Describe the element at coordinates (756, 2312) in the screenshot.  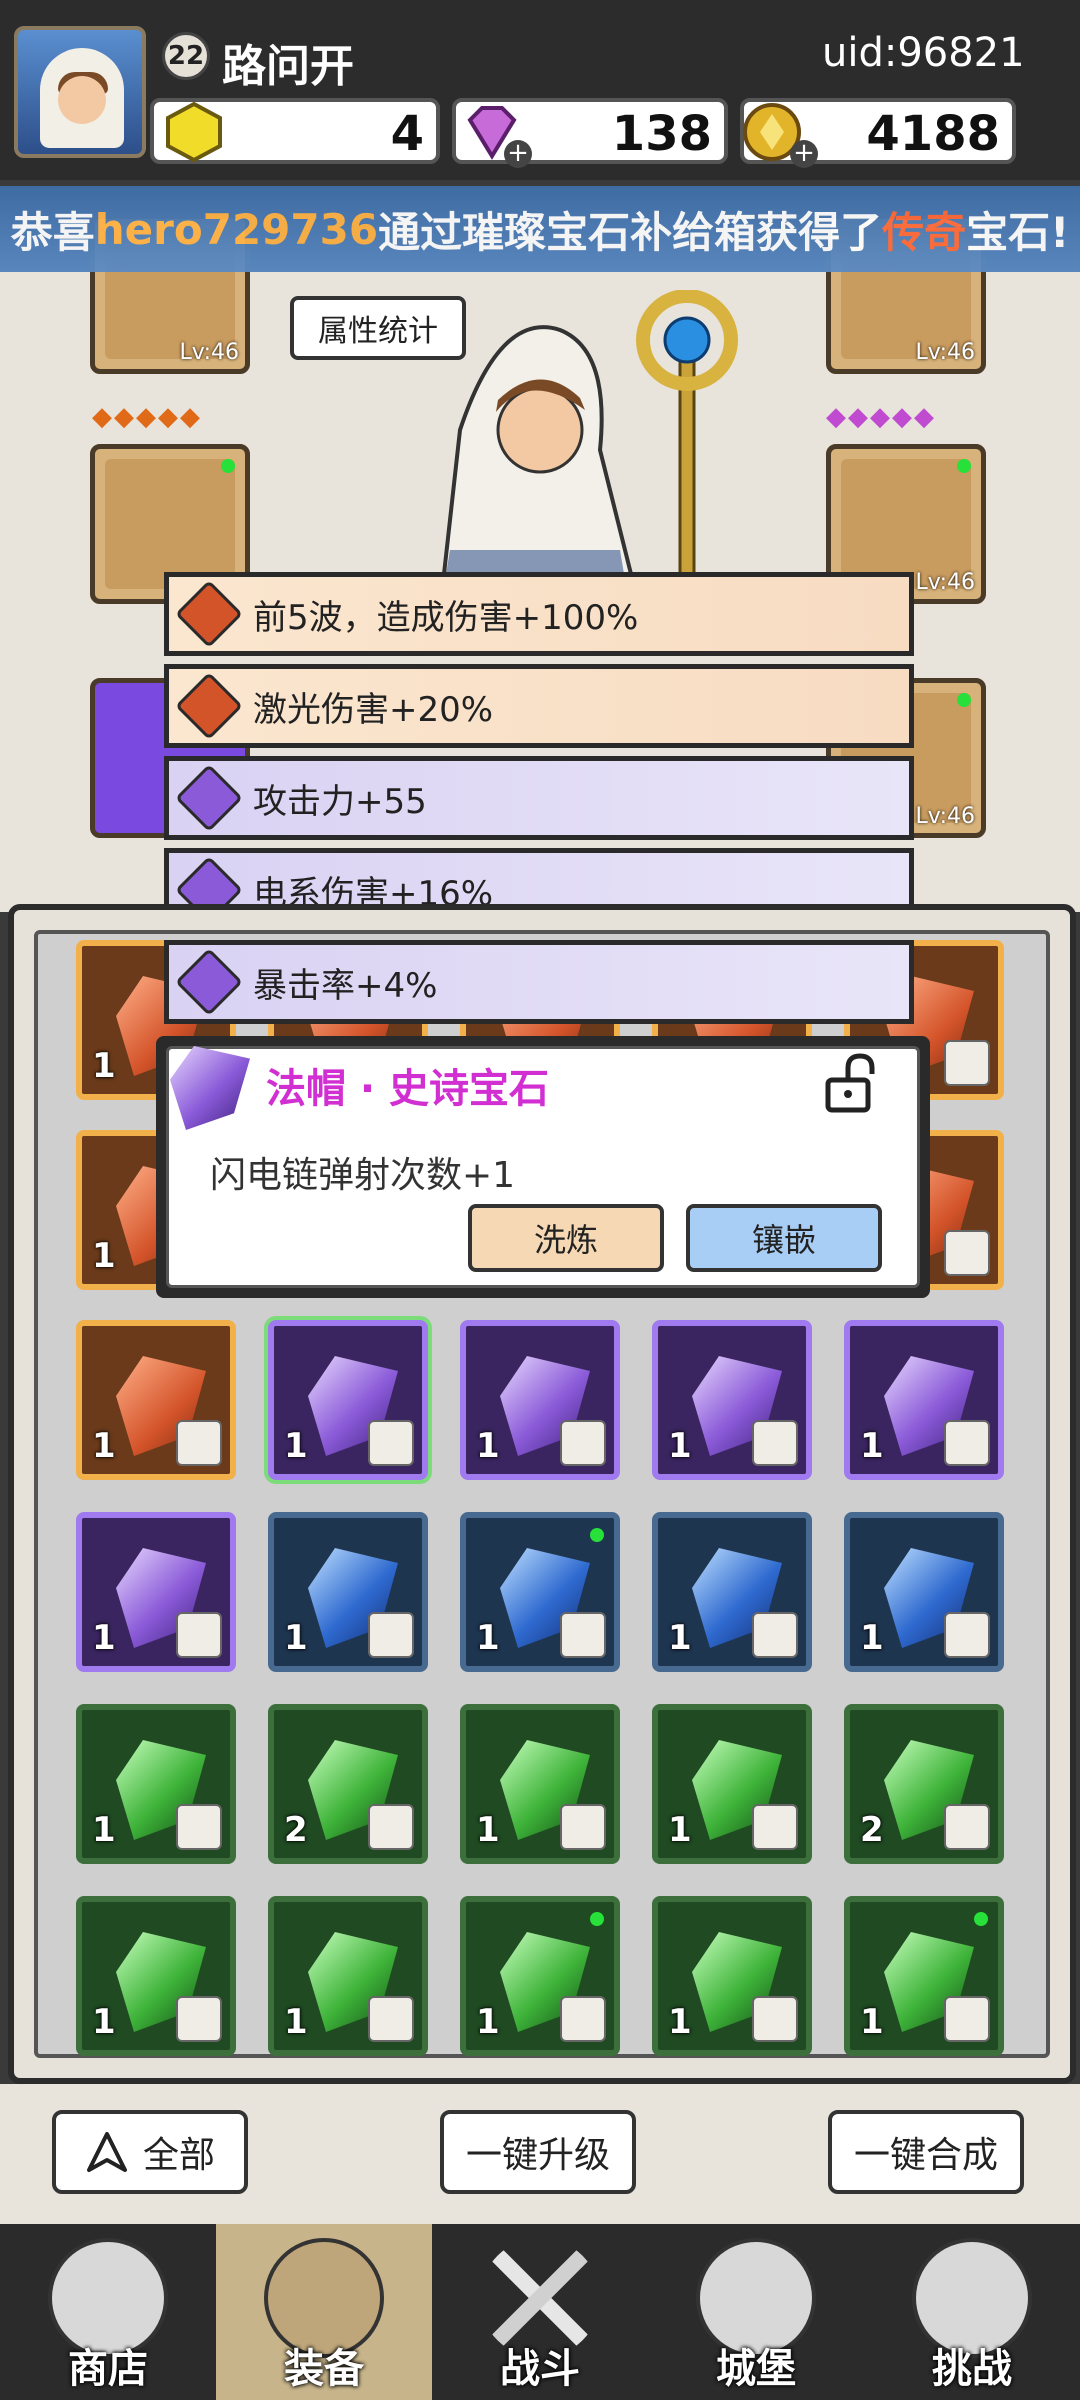
I see `nav-castle: 城堡` at that location.